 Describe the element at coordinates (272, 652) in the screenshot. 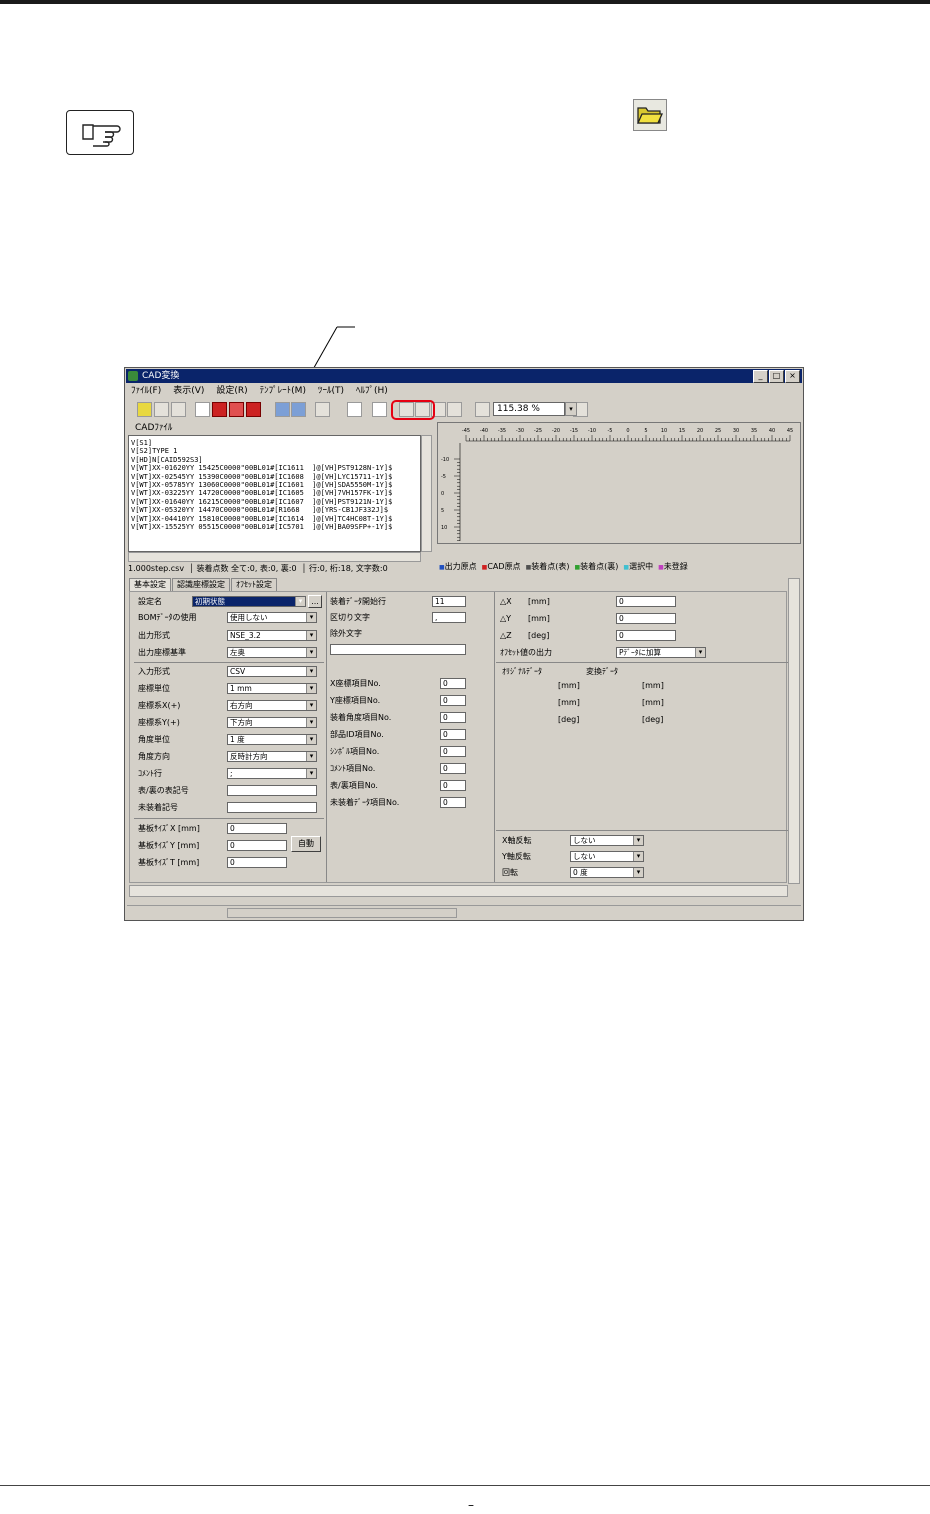

I see `output-coord-select: 左奥` at that location.